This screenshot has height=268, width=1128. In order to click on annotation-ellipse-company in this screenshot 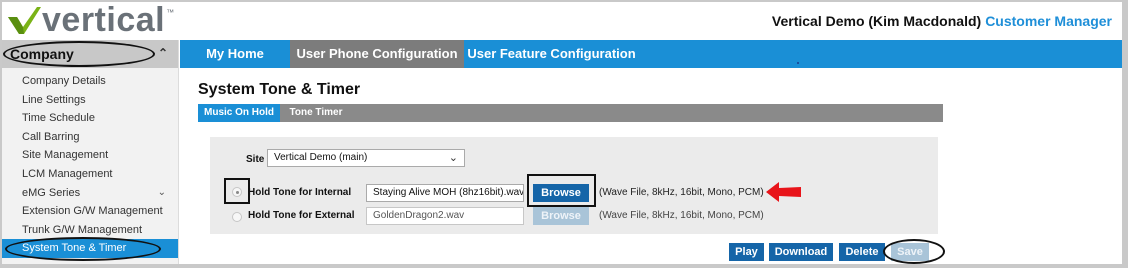, I will do `click(79, 54)`.